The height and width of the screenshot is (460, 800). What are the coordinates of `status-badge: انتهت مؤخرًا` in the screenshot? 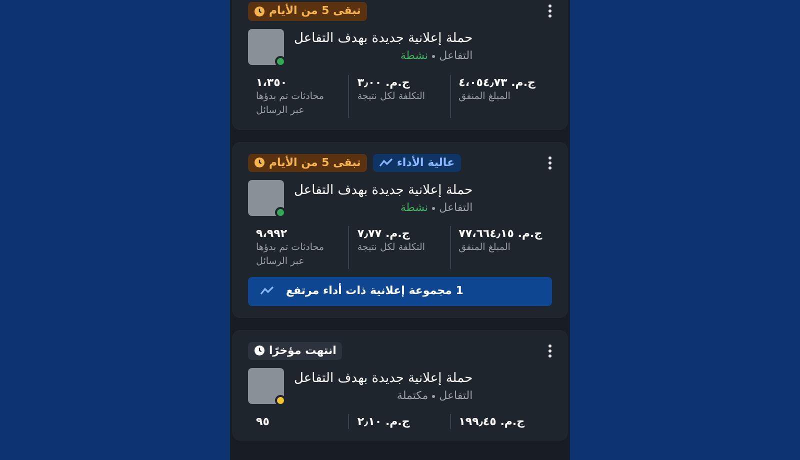 It's located at (295, 351).